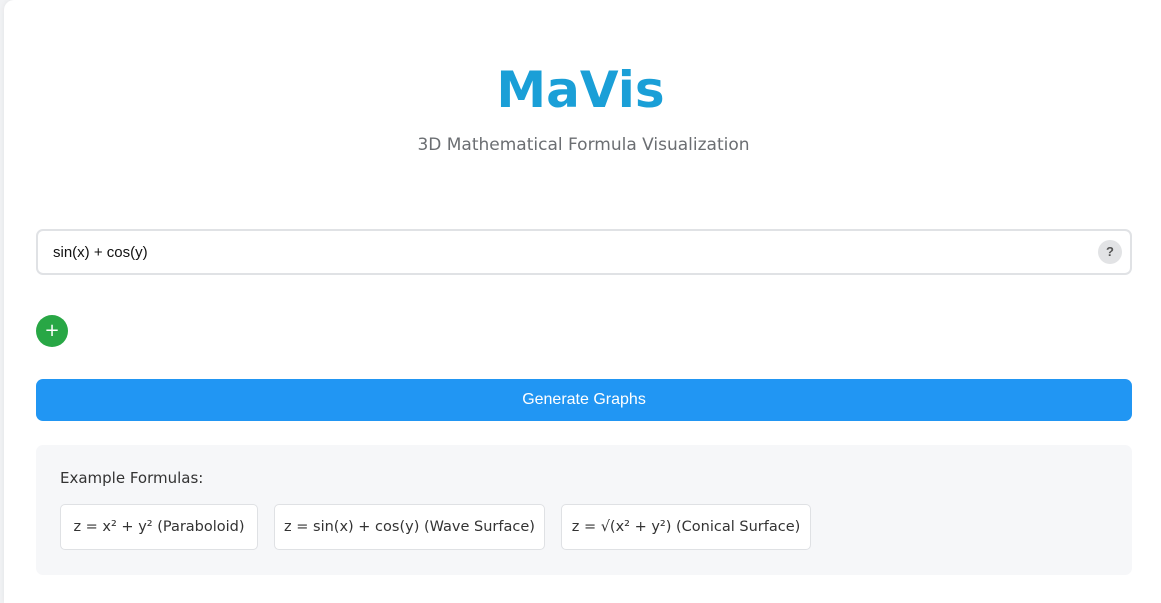 This screenshot has height=603, width=1161. I want to click on example-conical-surface-button: z = √(x² + y²) (Conical Surface), so click(686, 527).